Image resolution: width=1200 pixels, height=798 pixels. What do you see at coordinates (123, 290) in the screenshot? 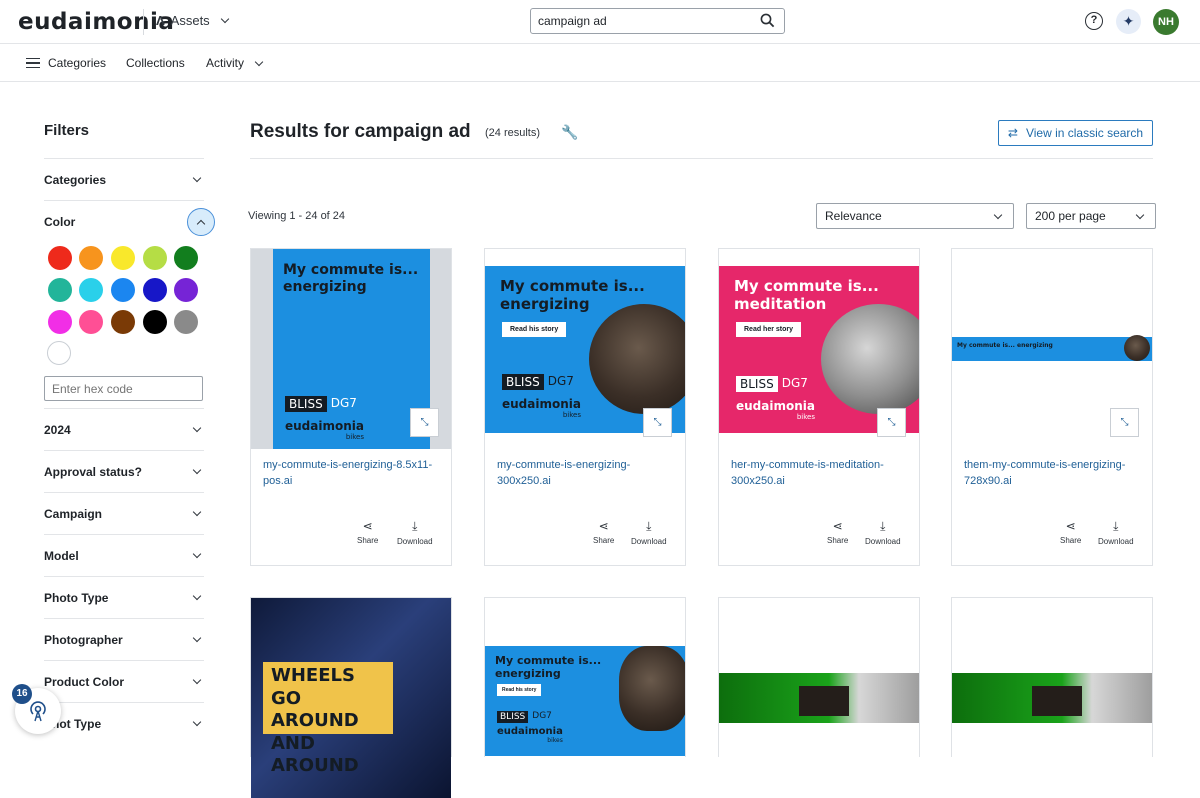
I see `swatch-blue` at bounding box center [123, 290].